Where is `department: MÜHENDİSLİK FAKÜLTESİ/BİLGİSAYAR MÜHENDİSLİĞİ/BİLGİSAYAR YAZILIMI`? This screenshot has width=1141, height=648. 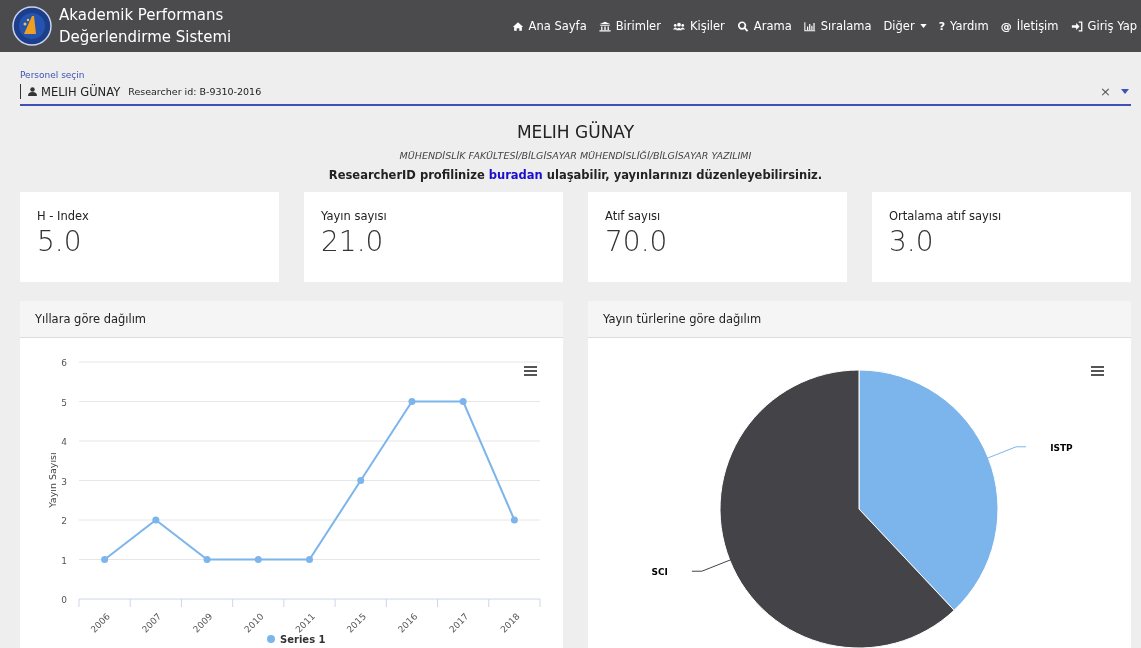 department: MÜHENDİSLİK FAKÜLTESİ/BİLGİSAYAR MÜHENDİSLİĞİ/BİLGİSAYAR YAZILIMI is located at coordinates (575, 155).